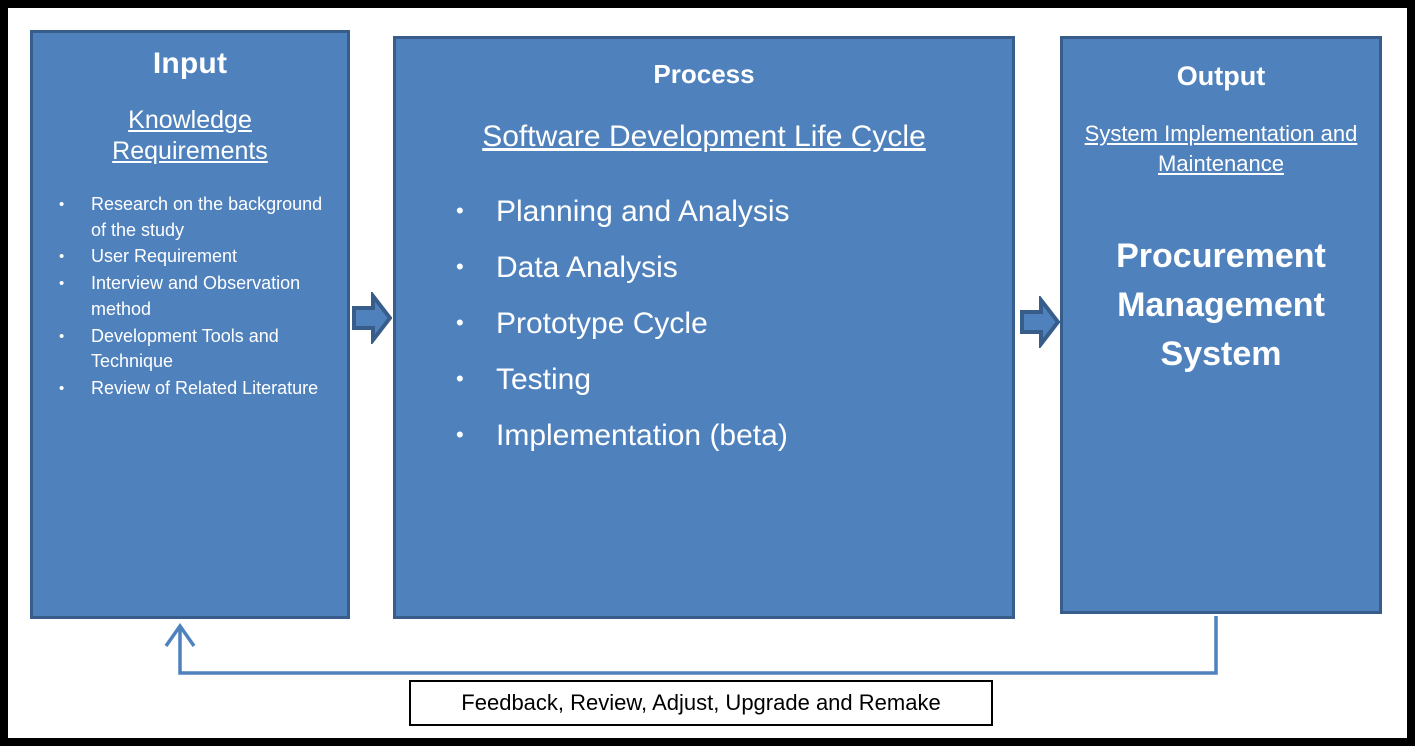  I want to click on list-item-label: Planning and Analysis, so click(643, 211).